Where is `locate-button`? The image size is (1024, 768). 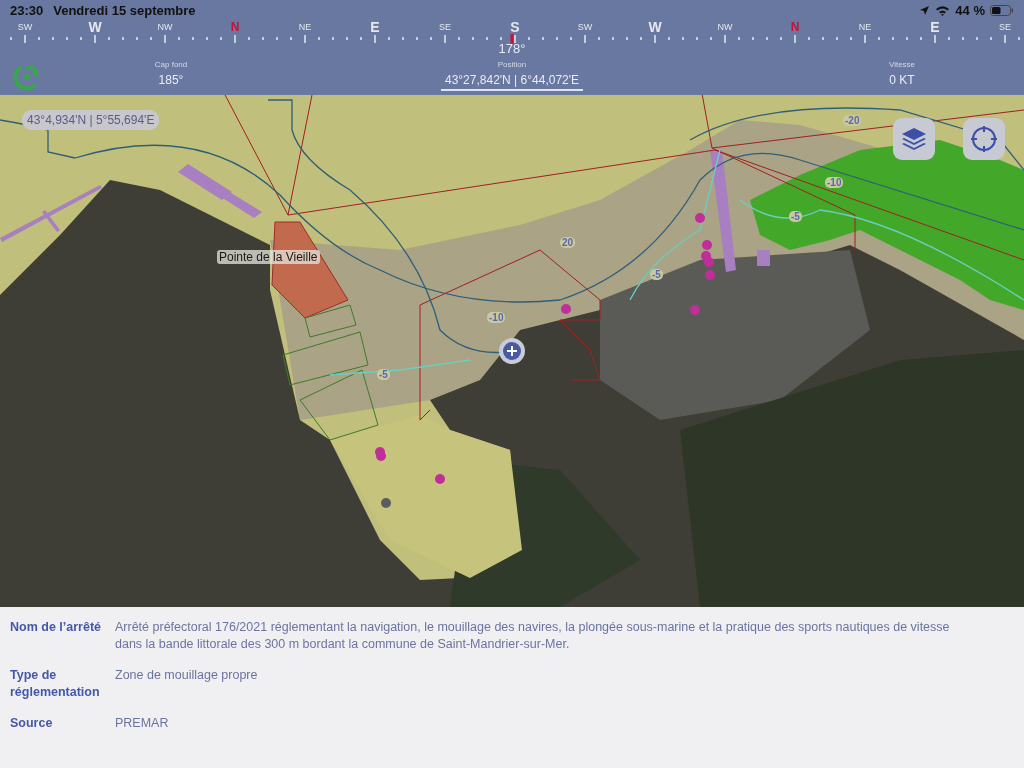 locate-button is located at coordinates (984, 139).